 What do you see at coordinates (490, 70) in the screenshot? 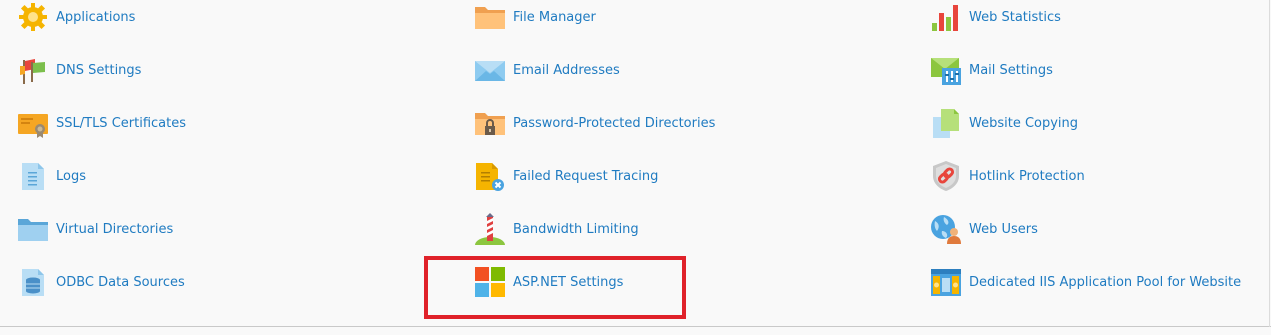
I see `envelope-icon` at bounding box center [490, 70].